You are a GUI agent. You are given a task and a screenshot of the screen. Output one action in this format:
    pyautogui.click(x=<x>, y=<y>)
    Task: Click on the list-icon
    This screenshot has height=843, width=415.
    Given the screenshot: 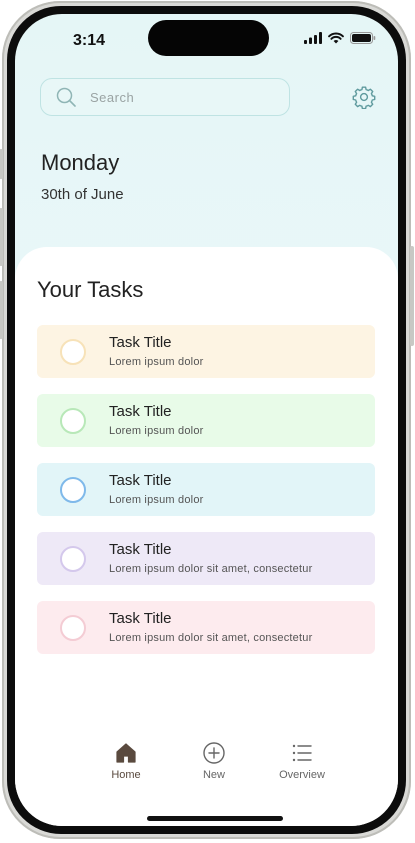 What is the action you would take?
    pyautogui.click(x=302, y=753)
    